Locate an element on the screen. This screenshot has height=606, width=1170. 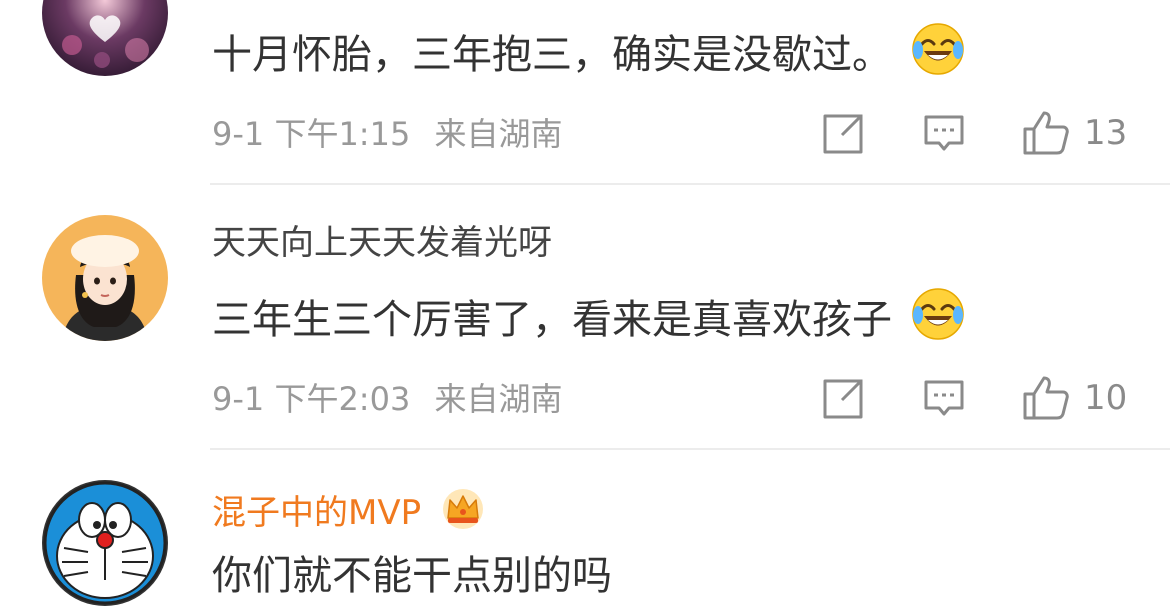
comment-text-body: 十月怀胎，三年抱三，确实是没歇过。 is located at coordinates (552, 55).